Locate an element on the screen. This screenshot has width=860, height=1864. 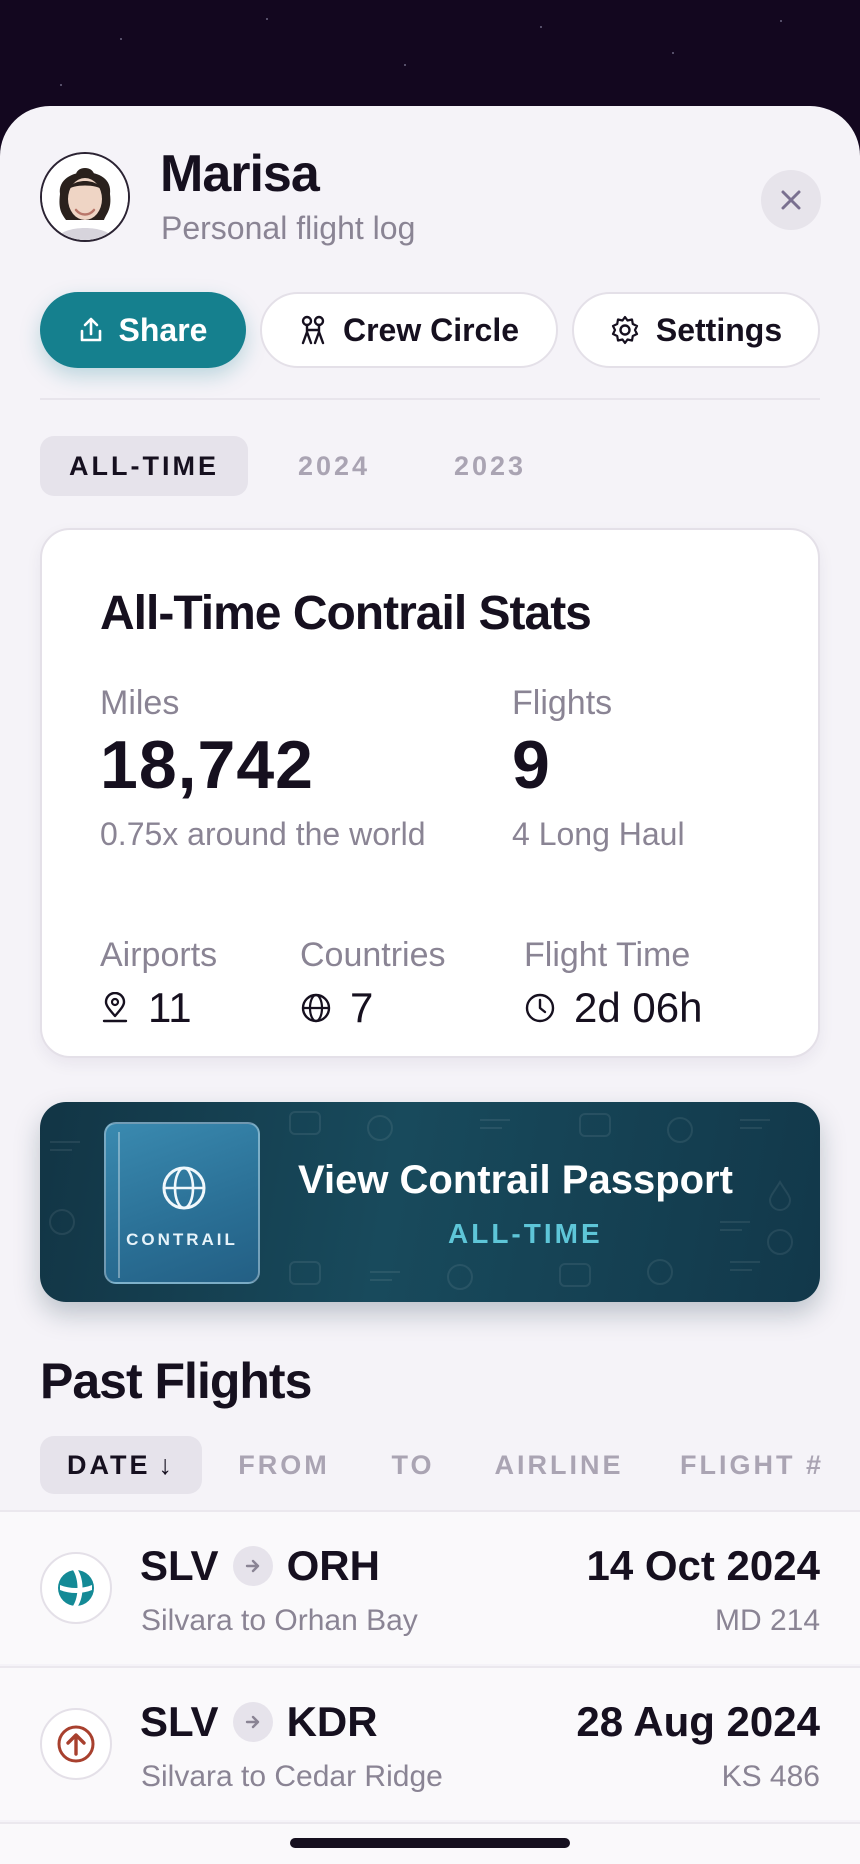
tab-2023: 2023 is located at coordinates (490, 466).